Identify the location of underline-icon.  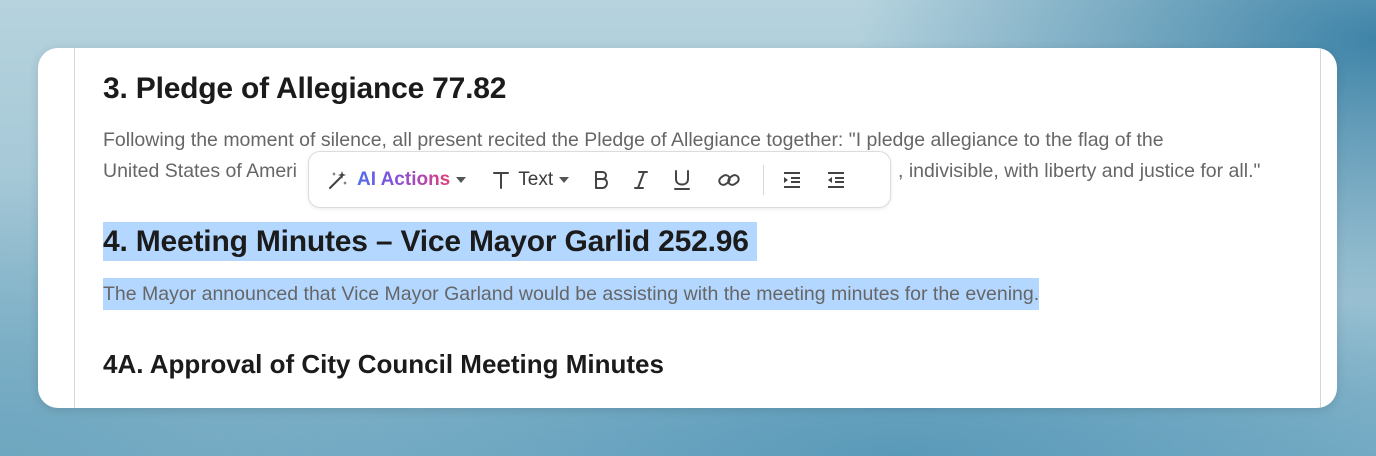
(682, 180).